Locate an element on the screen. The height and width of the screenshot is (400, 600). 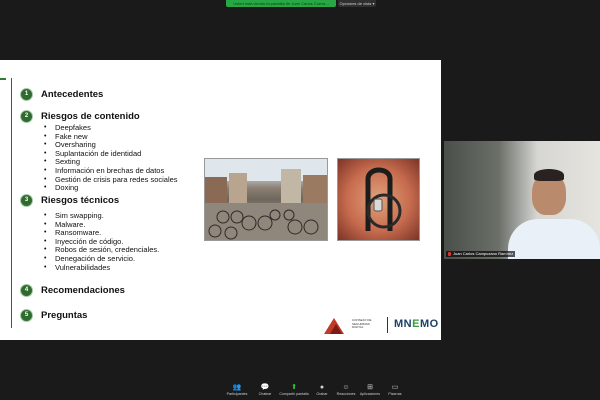
whiteboards-icon: ▭ is located at coordinates (395, 387).